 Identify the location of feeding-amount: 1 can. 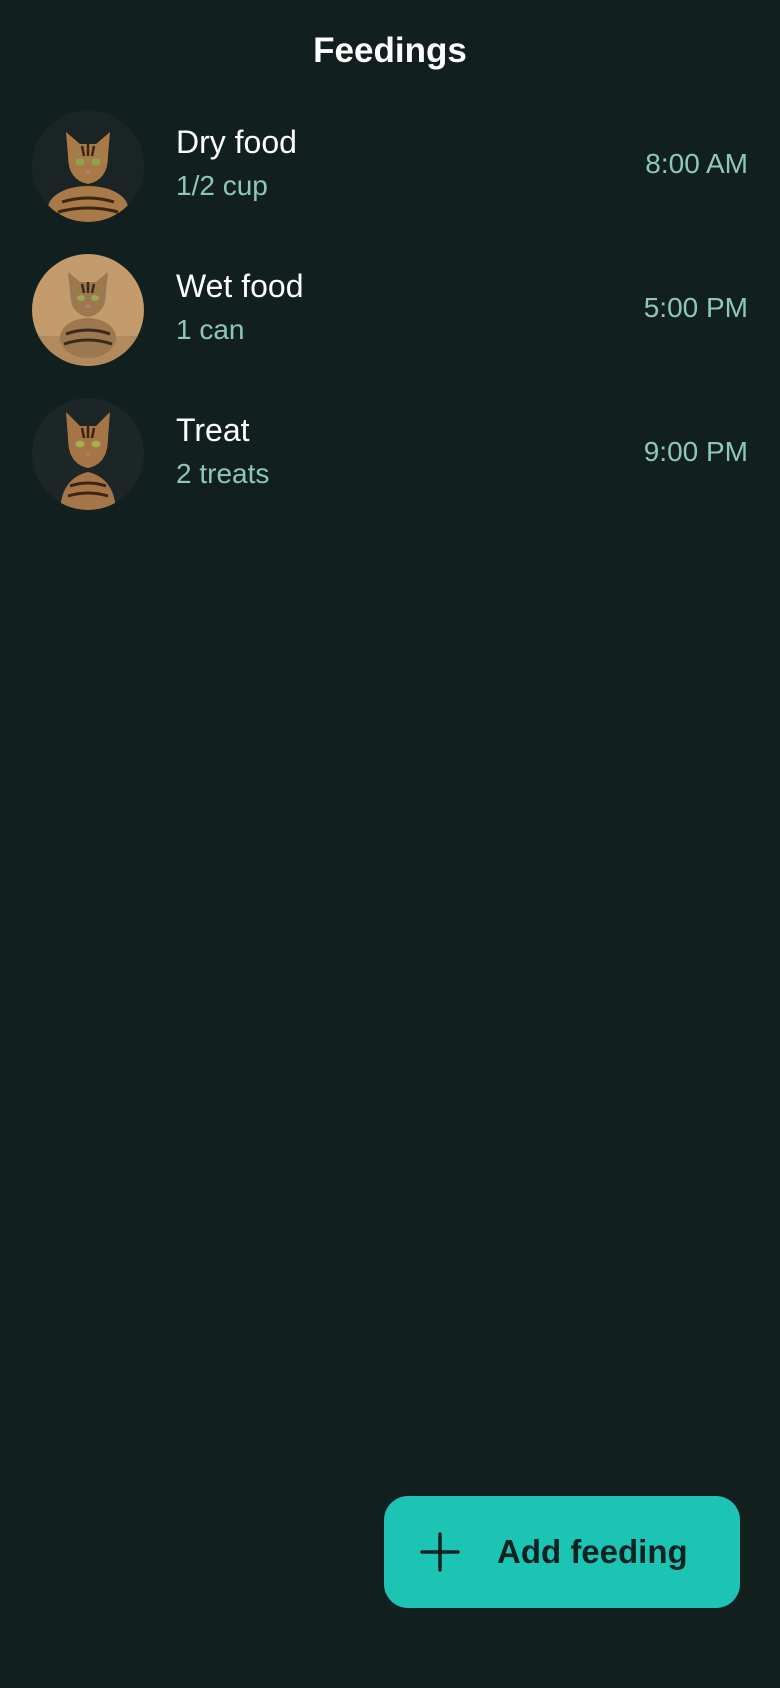
(210, 329).